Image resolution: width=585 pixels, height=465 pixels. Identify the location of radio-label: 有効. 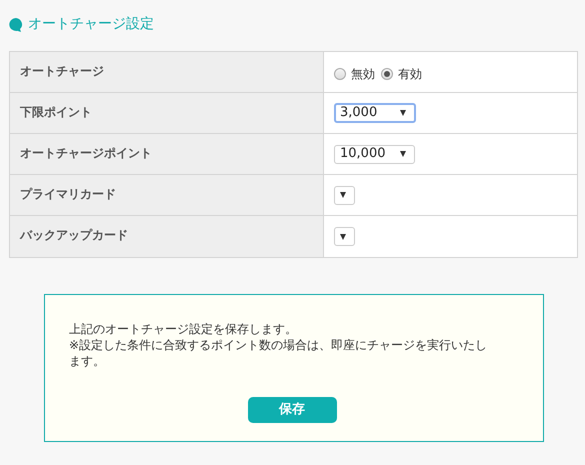
(410, 74).